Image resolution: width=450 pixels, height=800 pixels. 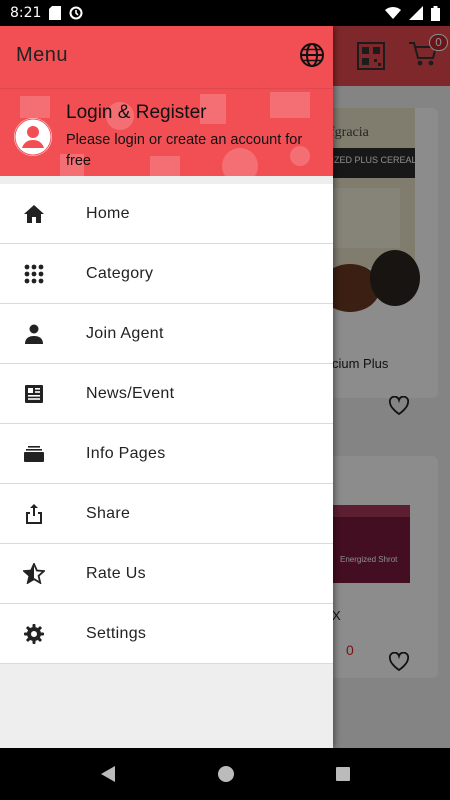 What do you see at coordinates (166, 634) in the screenshot?
I see `menu-item-settings: Settings` at bounding box center [166, 634].